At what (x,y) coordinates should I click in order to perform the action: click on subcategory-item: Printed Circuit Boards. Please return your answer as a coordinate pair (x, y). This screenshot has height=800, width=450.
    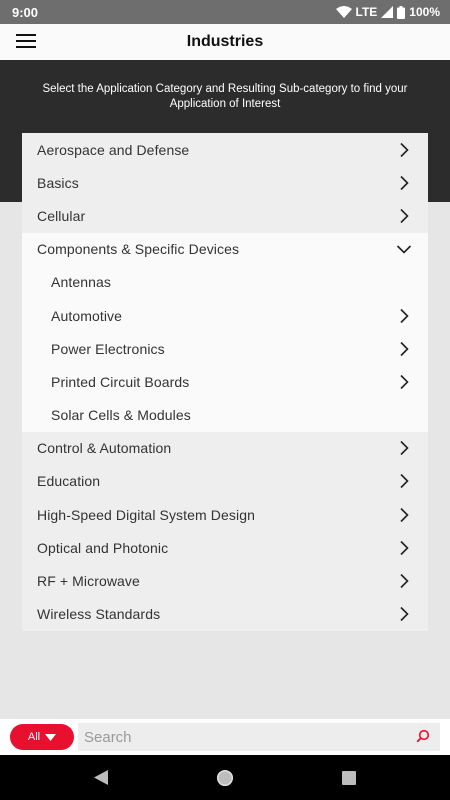
    Looking at the image, I should click on (225, 382).